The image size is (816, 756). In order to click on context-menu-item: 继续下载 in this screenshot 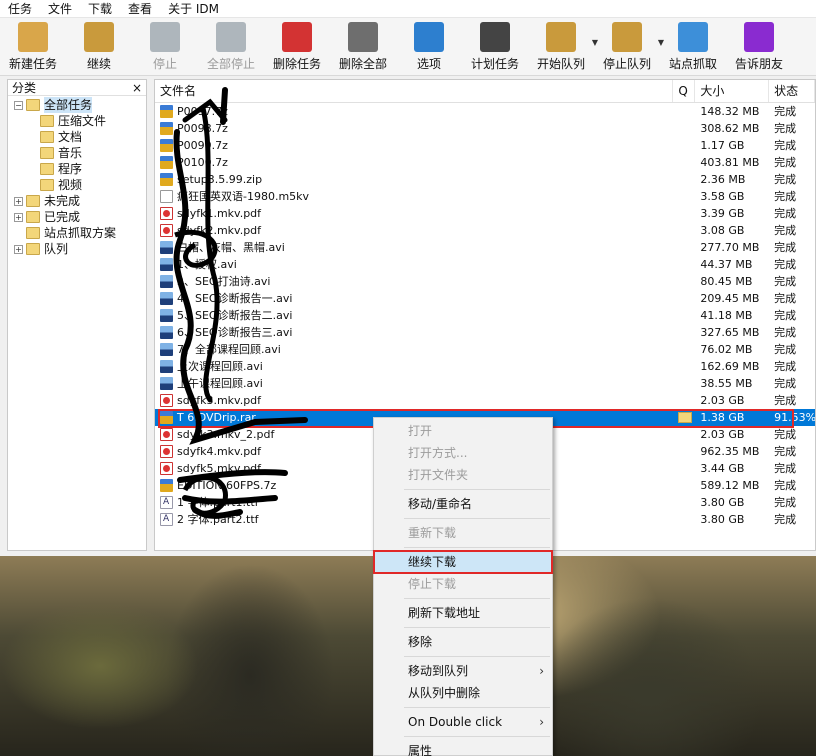, I will do `click(463, 562)`.